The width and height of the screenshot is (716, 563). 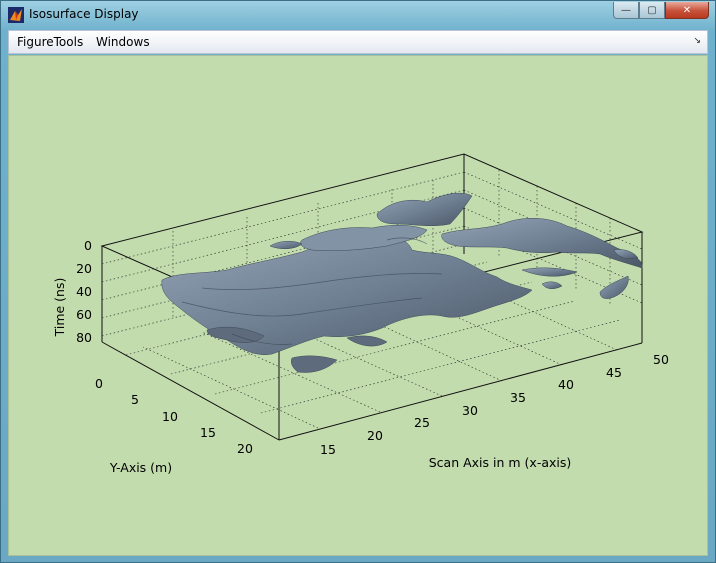 What do you see at coordinates (84, 268) in the screenshot?
I see `z-tick-20: 20` at bounding box center [84, 268].